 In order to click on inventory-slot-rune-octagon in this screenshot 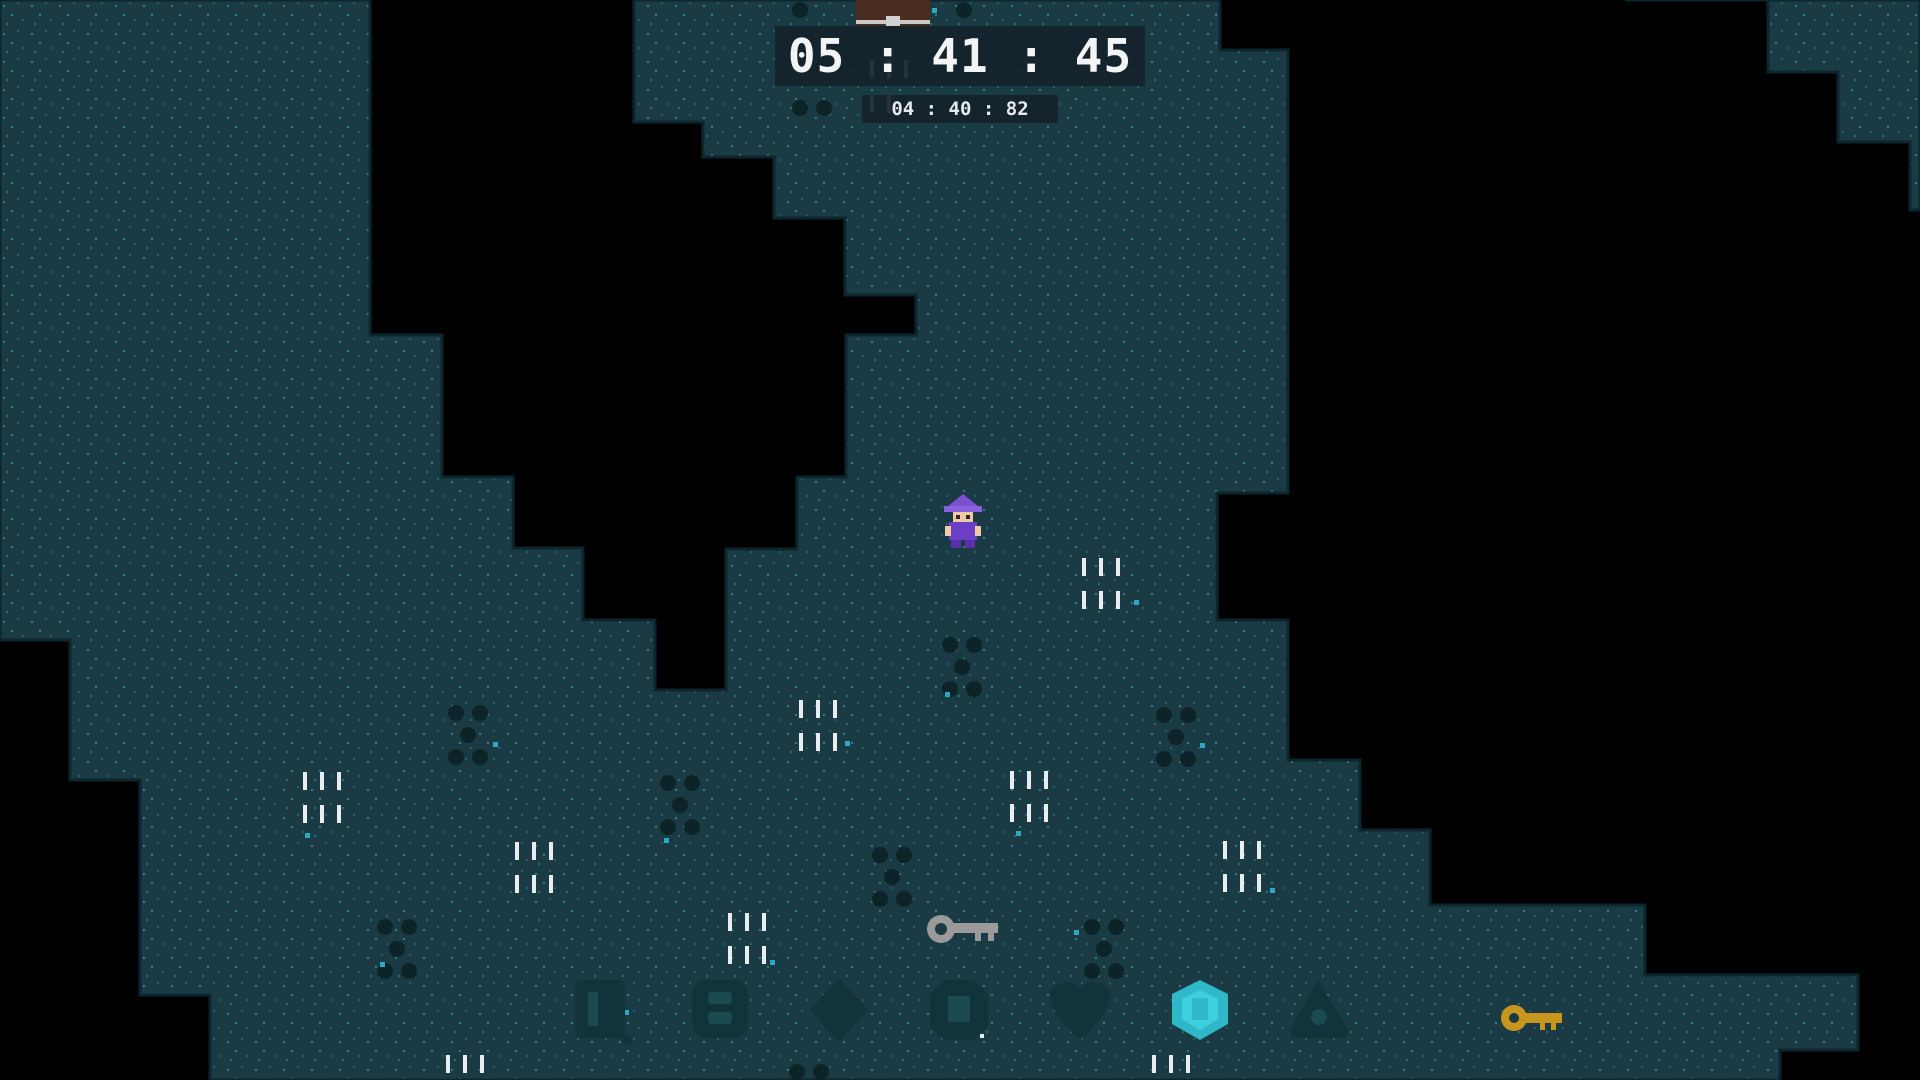, I will do `click(959, 1010)`.